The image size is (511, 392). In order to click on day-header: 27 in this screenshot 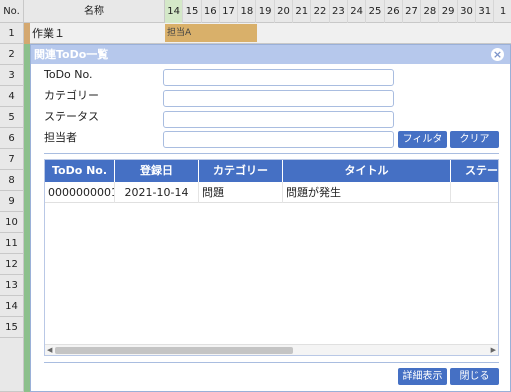, I will do `click(412, 11)`.